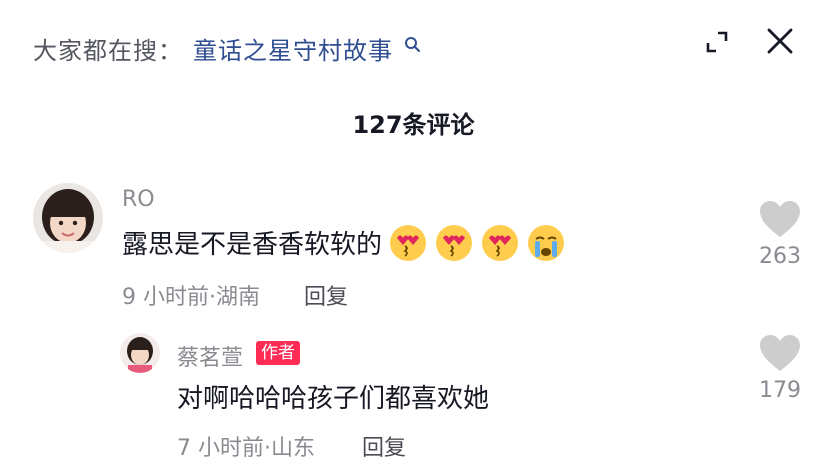 The width and height of the screenshot is (827, 465). What do you see at coordinates (165, 297) in the screenshot?
I see `comment-time: 9 小时前` at bounding box center [165, 297].